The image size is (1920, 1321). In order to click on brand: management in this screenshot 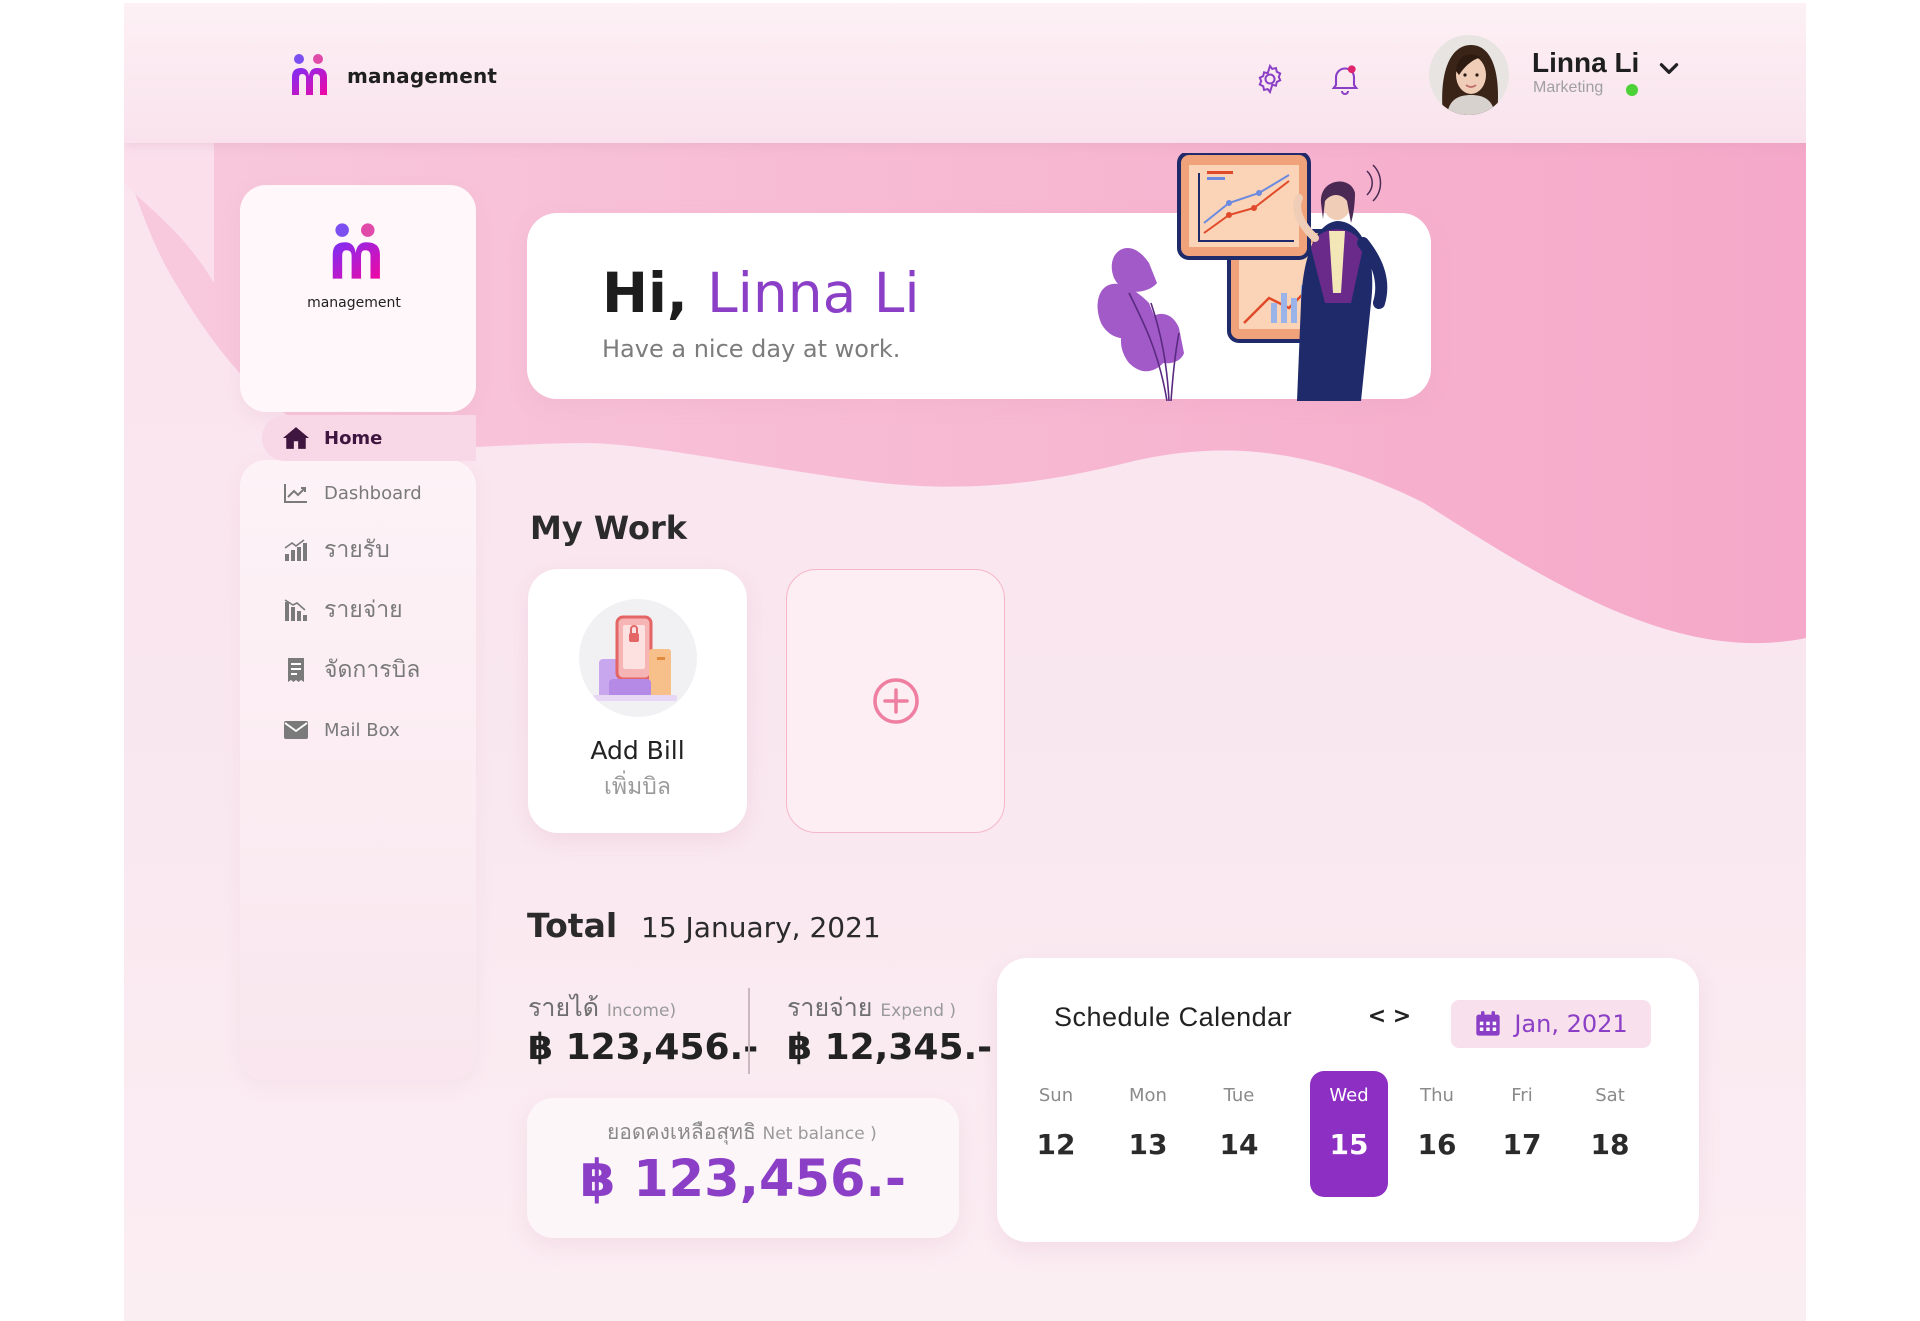, I will do `click(393, 76)`.